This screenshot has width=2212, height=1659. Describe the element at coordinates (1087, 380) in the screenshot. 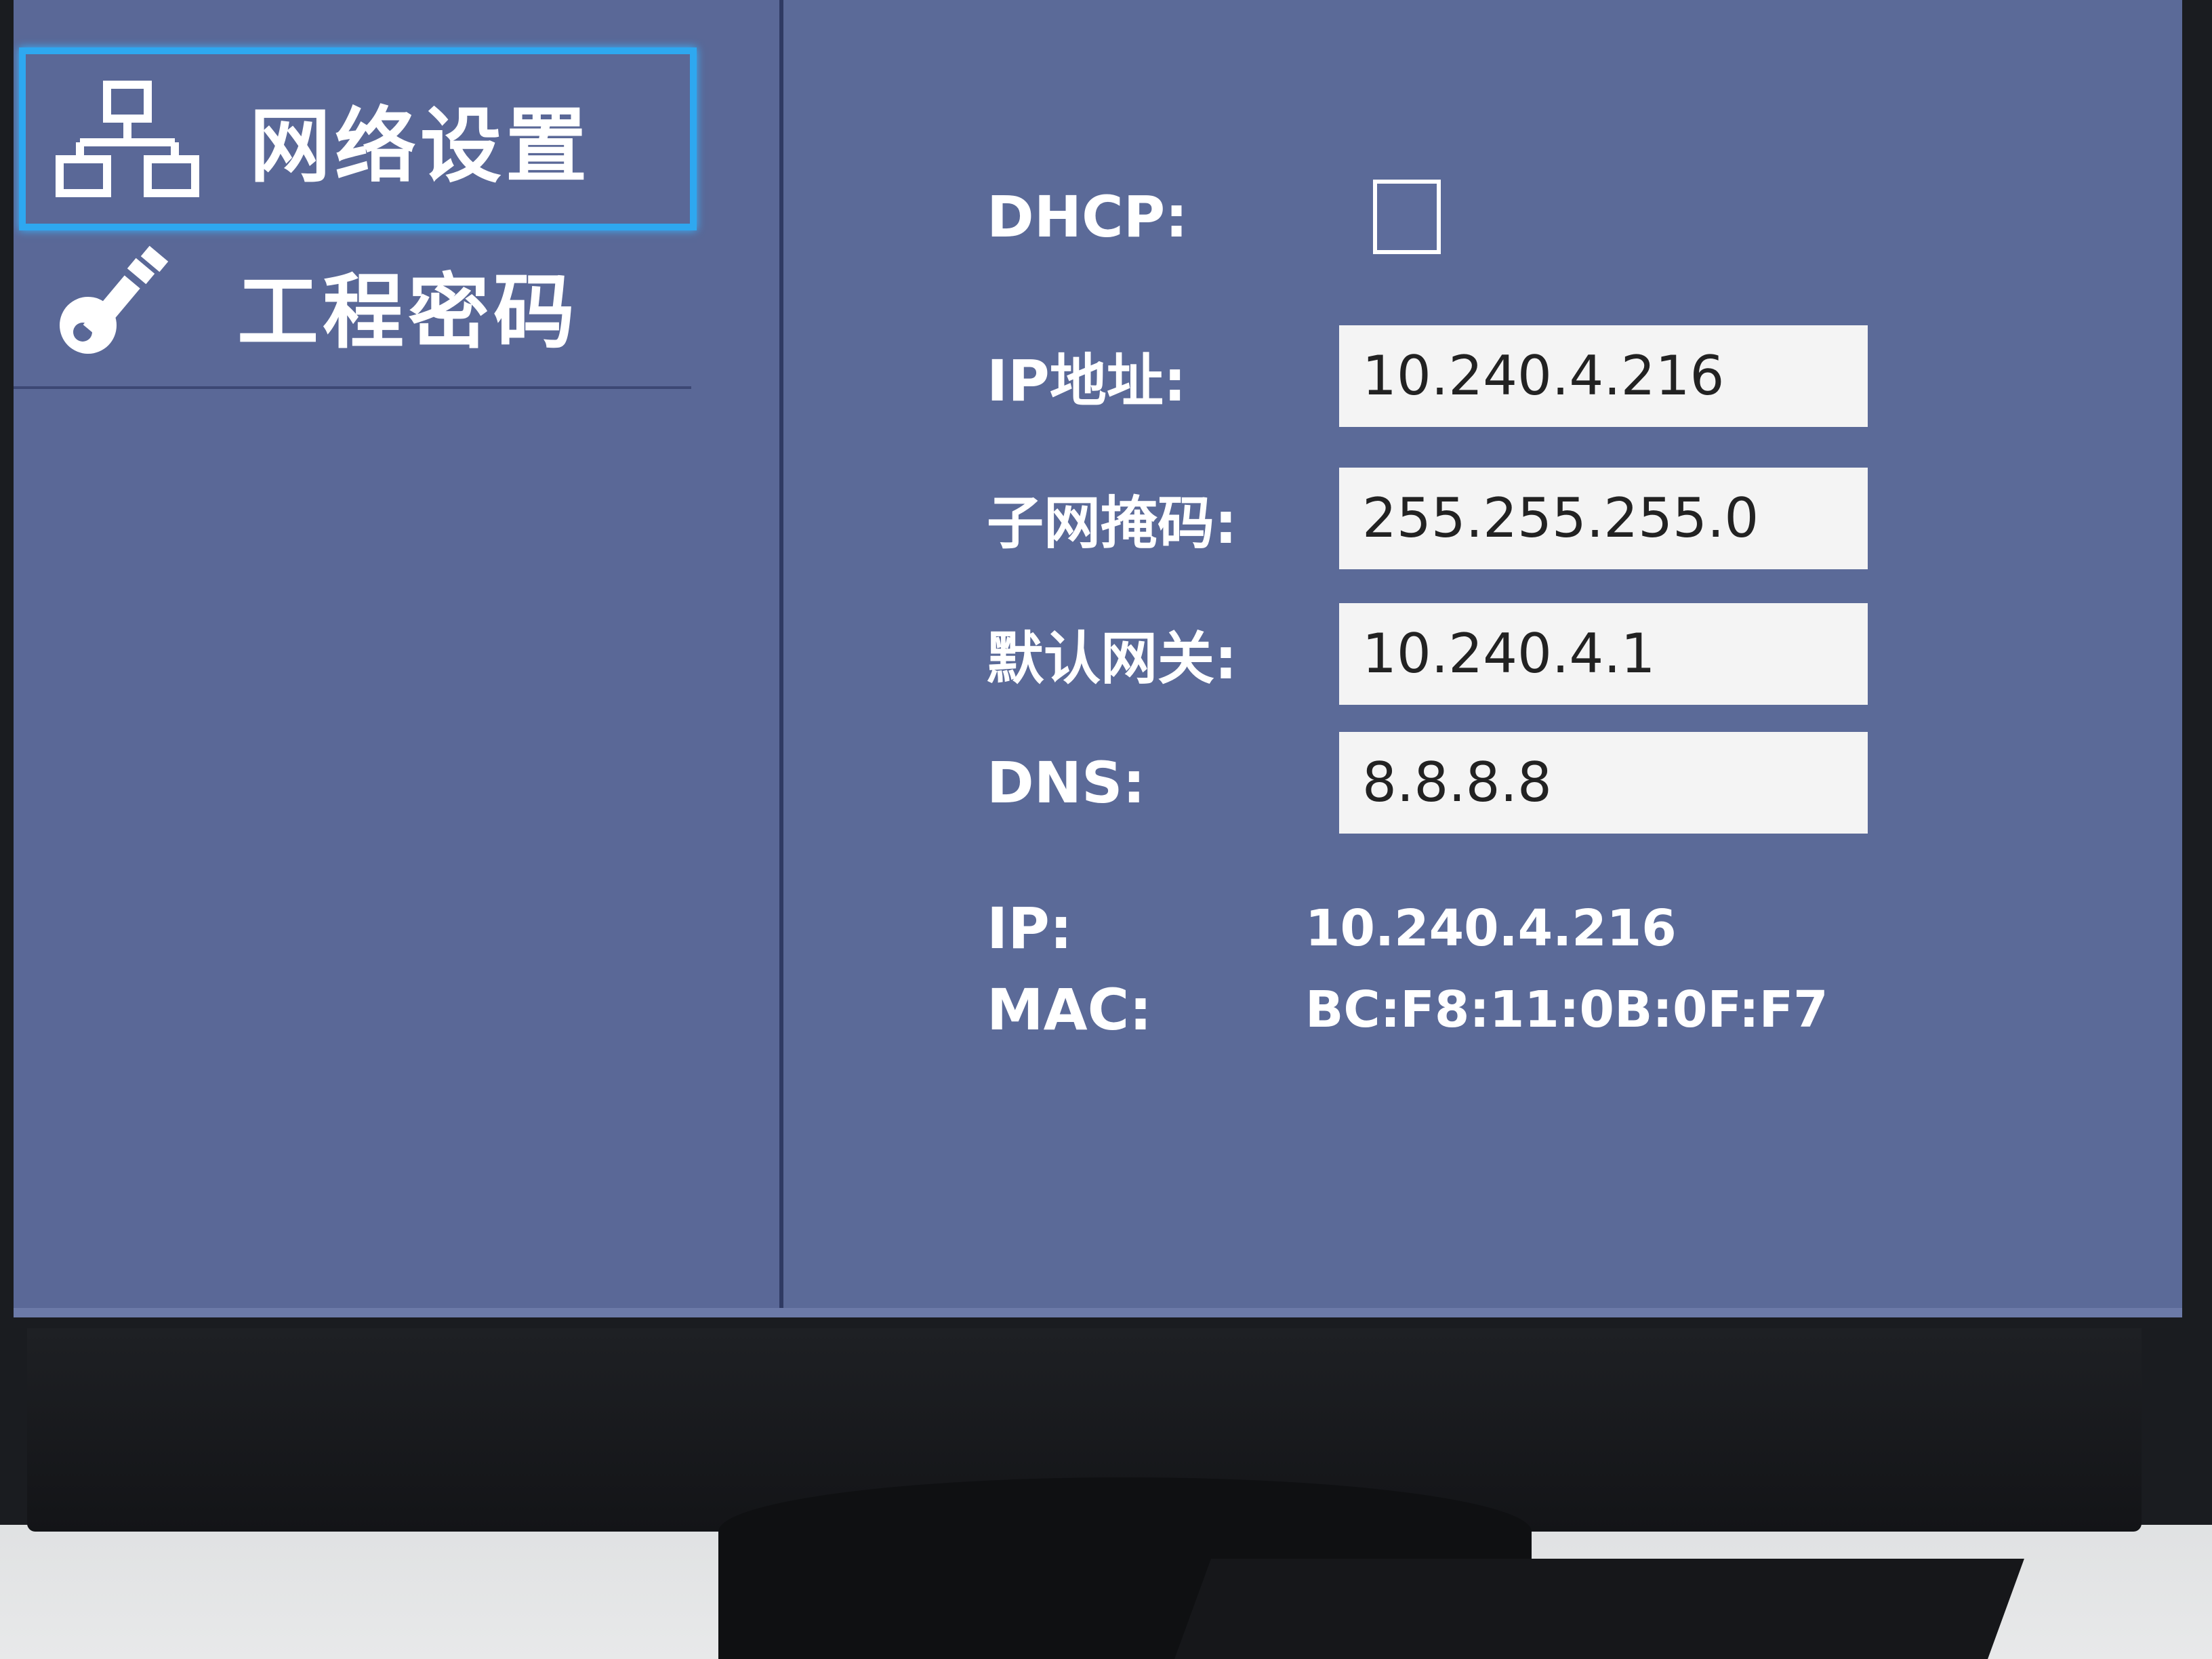

I see `ip-address-label: IP地址:` at that location.